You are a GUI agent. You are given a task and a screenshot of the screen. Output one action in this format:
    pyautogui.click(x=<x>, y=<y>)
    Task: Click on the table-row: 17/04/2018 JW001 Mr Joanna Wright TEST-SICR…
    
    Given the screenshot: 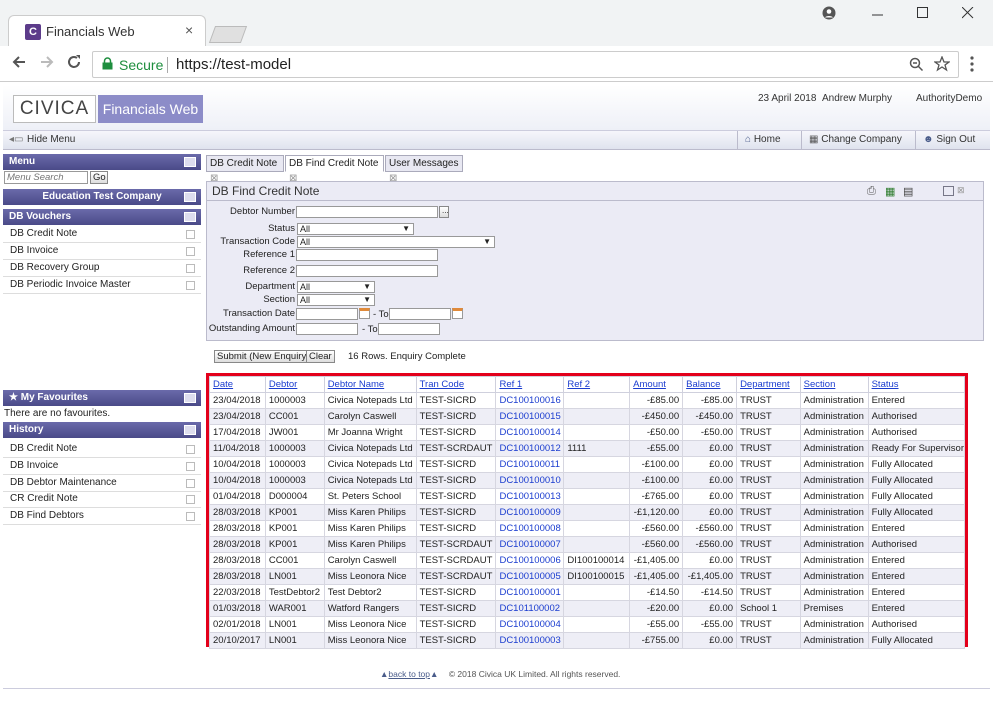 What is the action you would take?
    pyautogui.click(x=587, y=432)
    